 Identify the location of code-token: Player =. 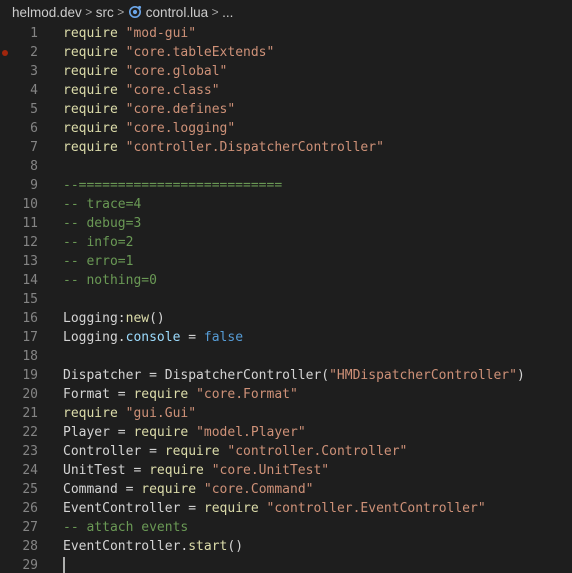
(98, 432).